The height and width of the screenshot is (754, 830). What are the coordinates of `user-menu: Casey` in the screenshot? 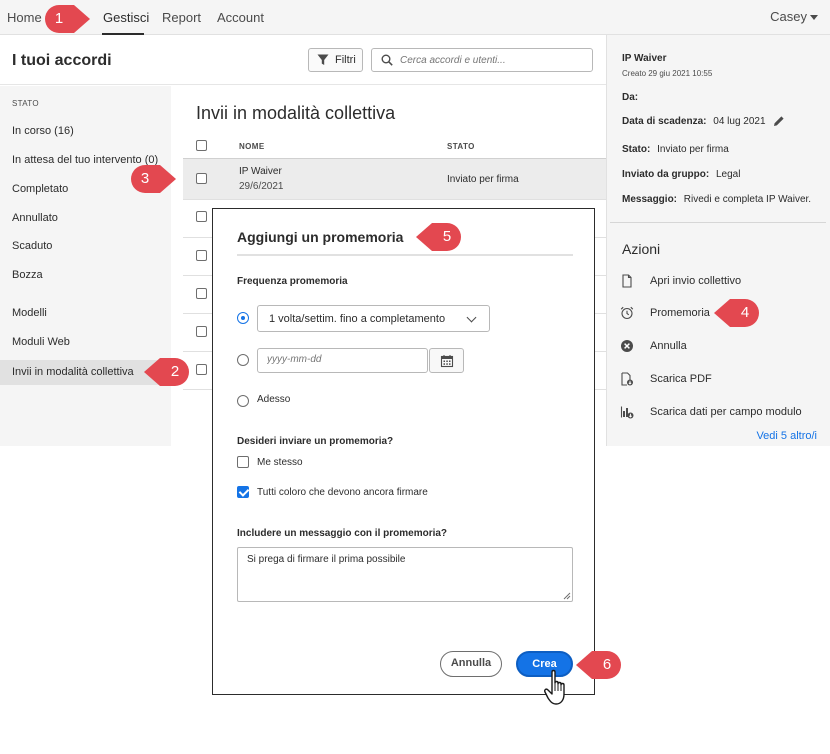 It's located at (794, 16).